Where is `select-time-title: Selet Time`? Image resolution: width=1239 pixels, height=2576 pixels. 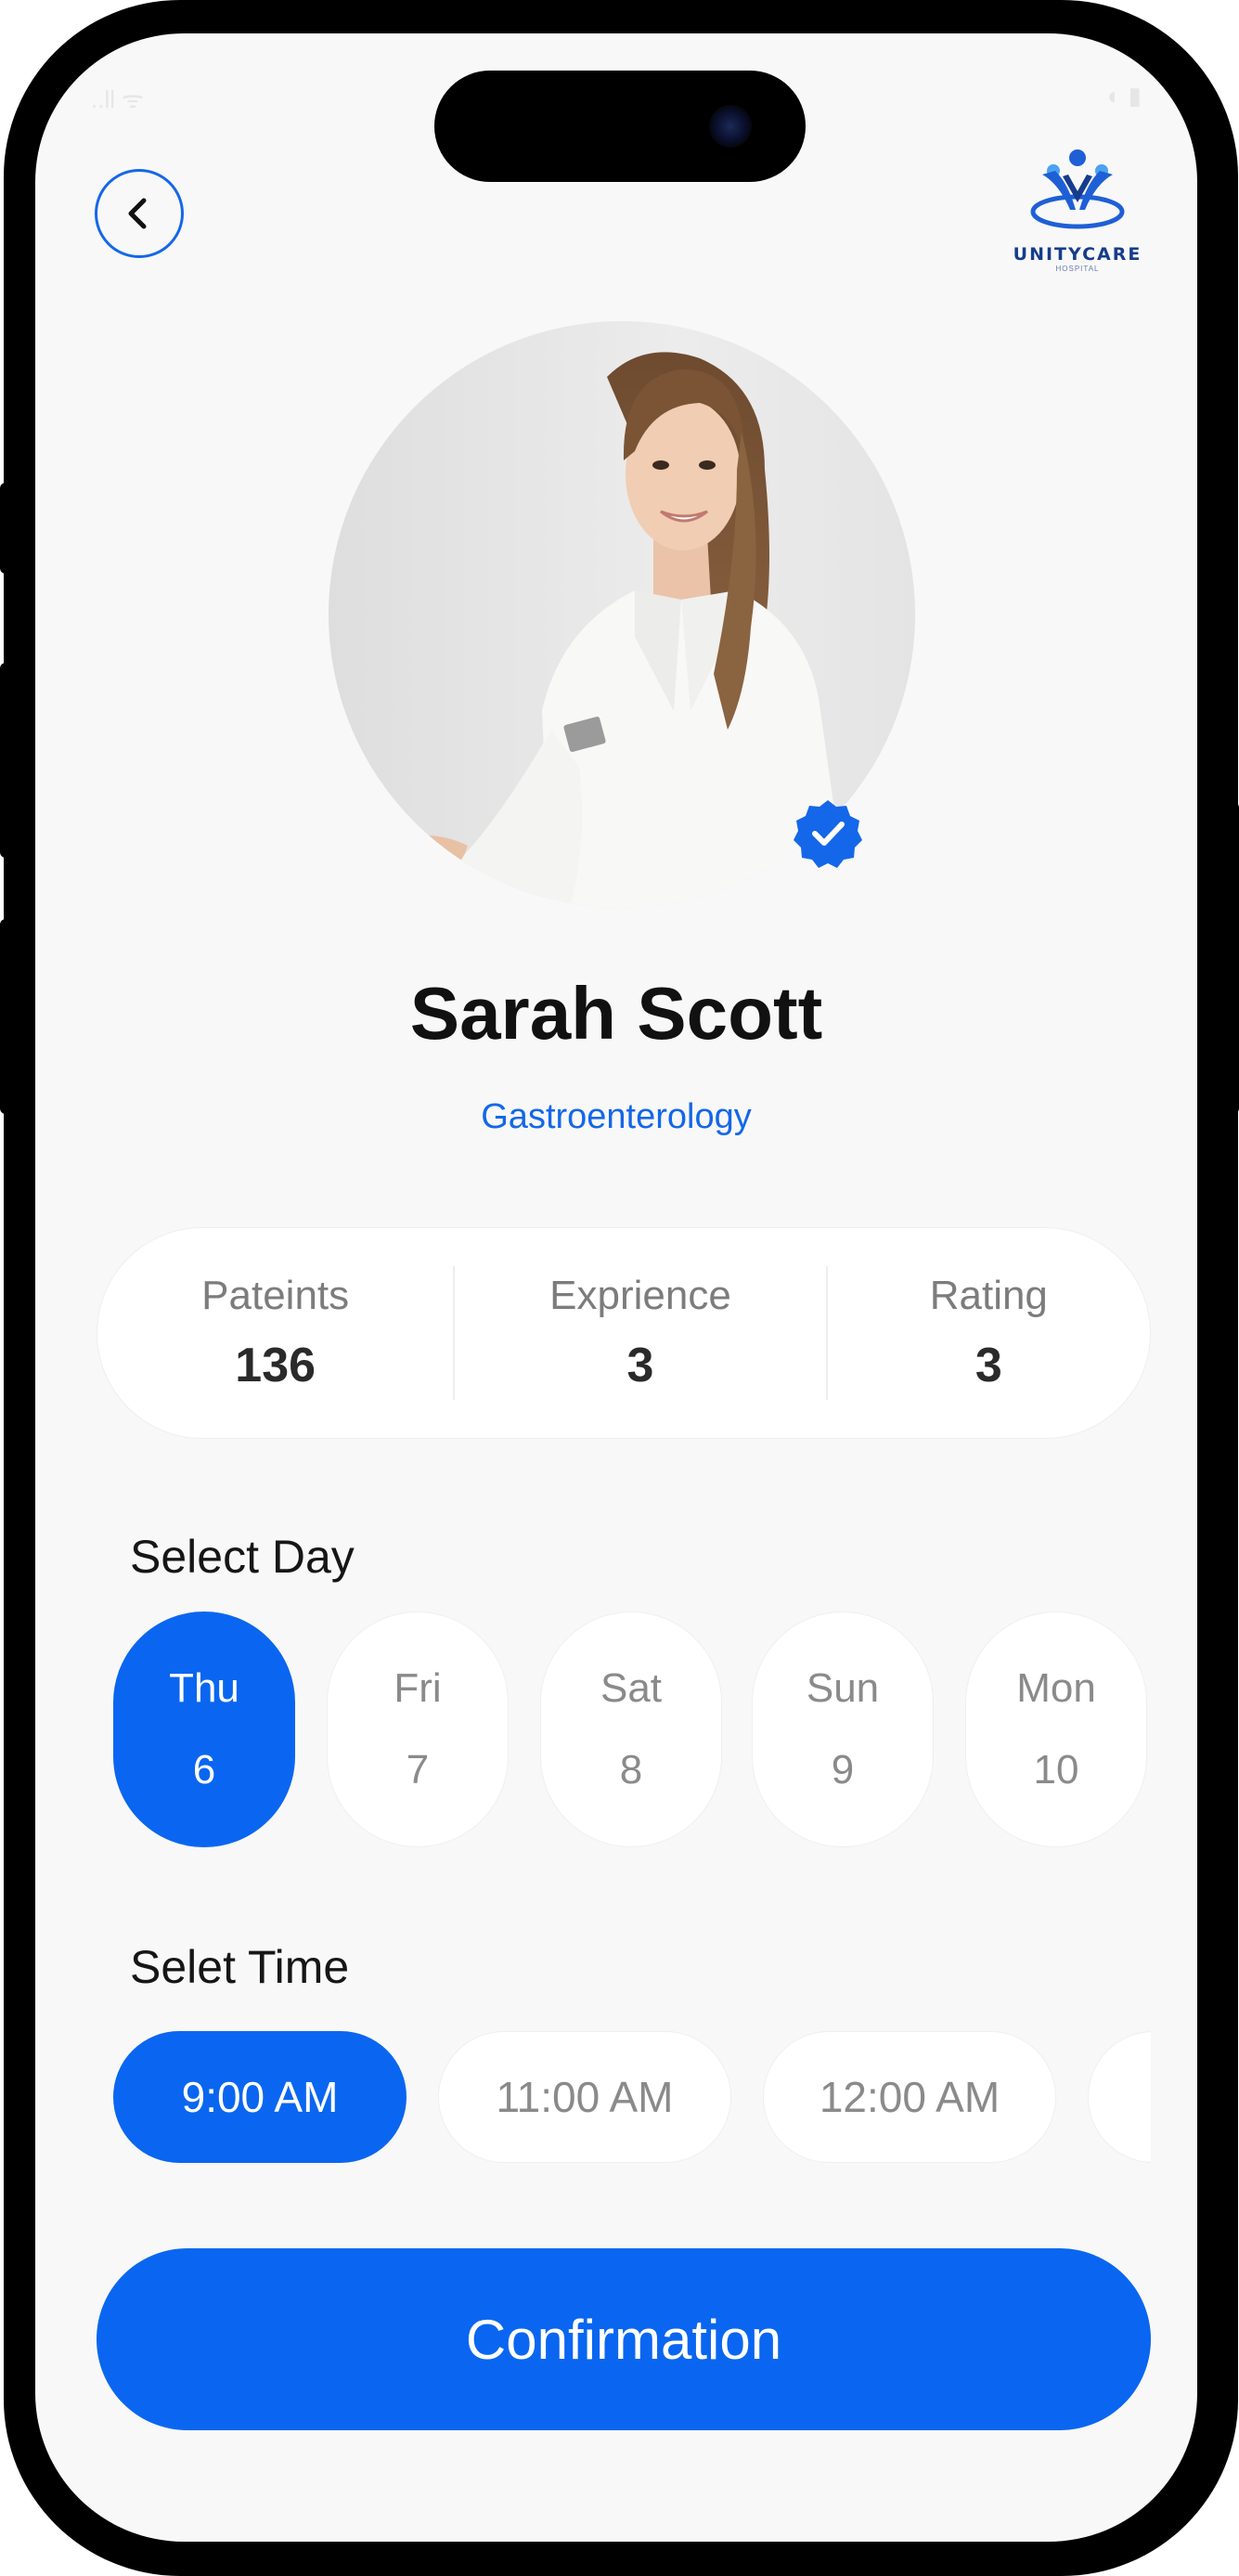 select-time-title: Selet Time is located at coordinates (240, 1967).